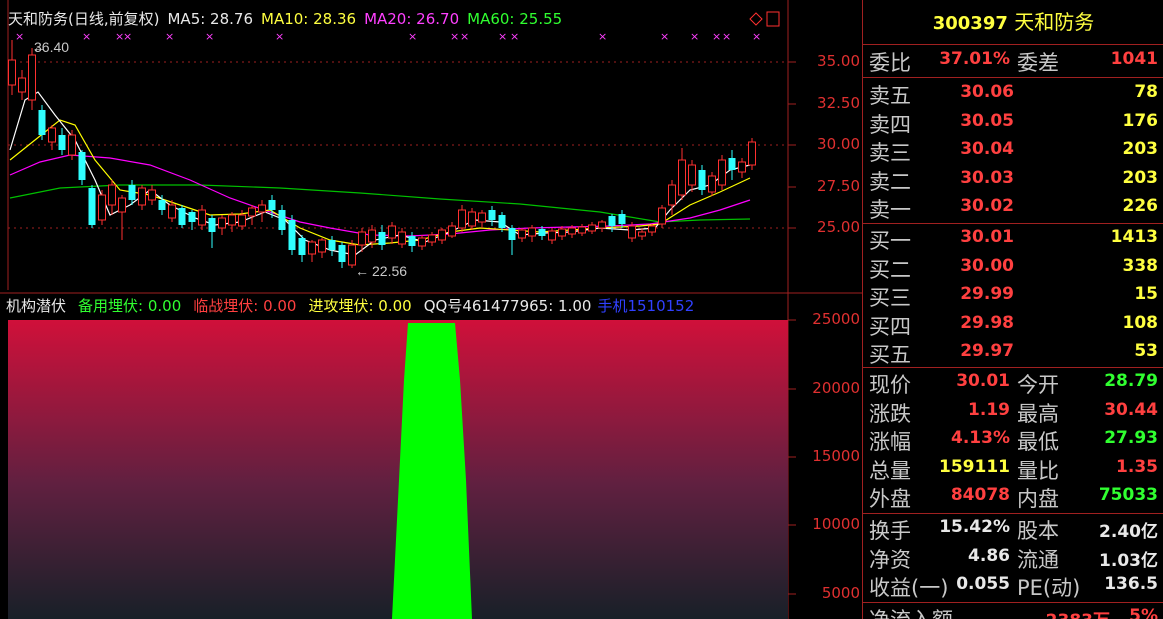 The width and height of the screenshot is (1163, 619). What do you see at coordinates (838, 227) in the screenshot?
I see `price-tick-5: 25.00` at bounding box center [838, 227].